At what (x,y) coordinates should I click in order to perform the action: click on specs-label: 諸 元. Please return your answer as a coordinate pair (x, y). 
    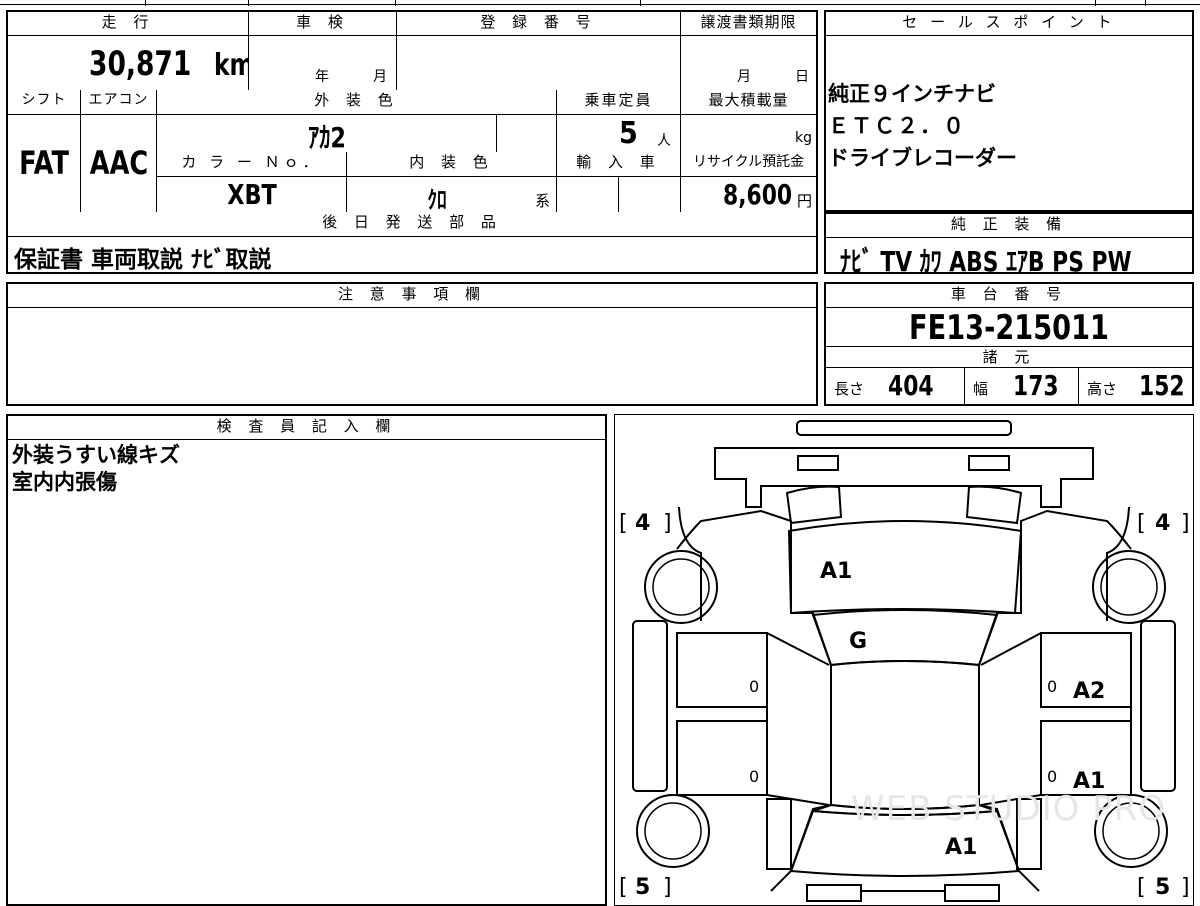
    Looking at the image, I should click on (1009, 357).